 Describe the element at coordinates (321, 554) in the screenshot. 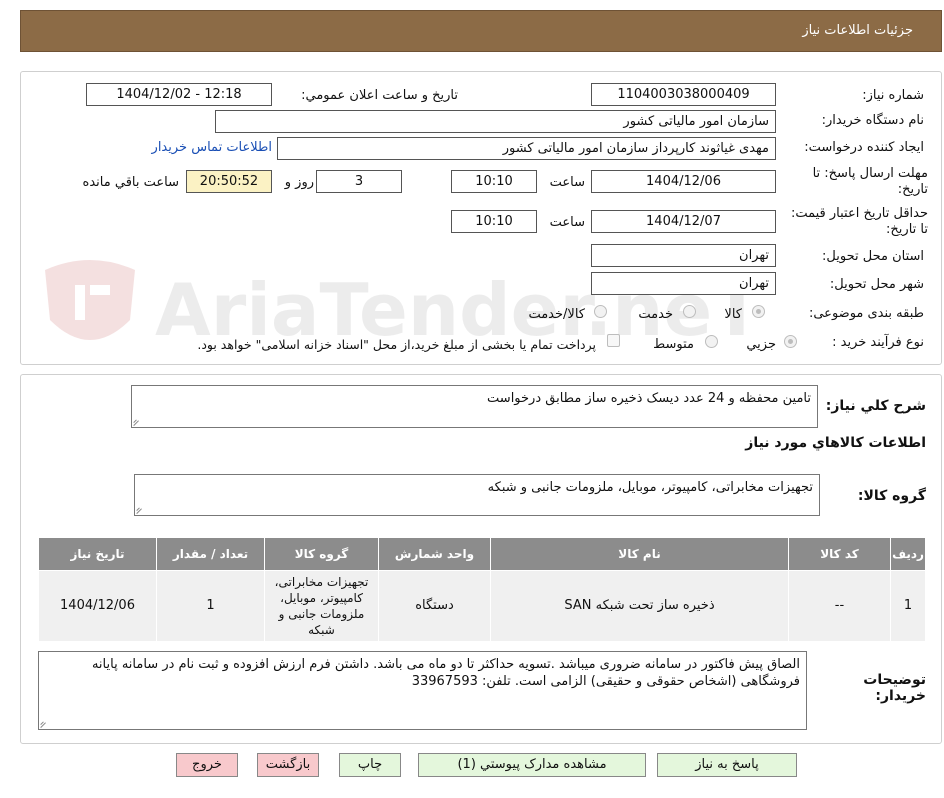

I see `col-item-group: گروه کالا` at that location.